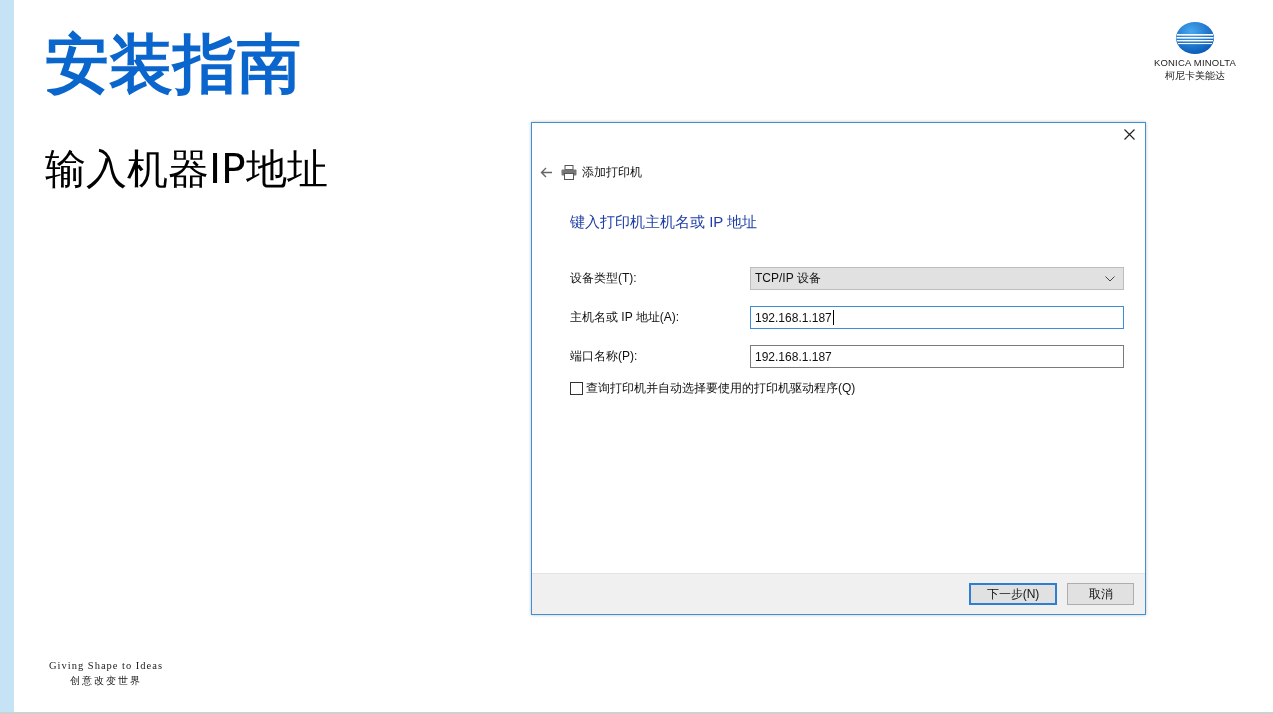 Image resolution: width=1273 pixels, height=714 pixels. Describe the element at coordinates (546, 172) in the screenshot. I see `back-arrow-icon` at that location.